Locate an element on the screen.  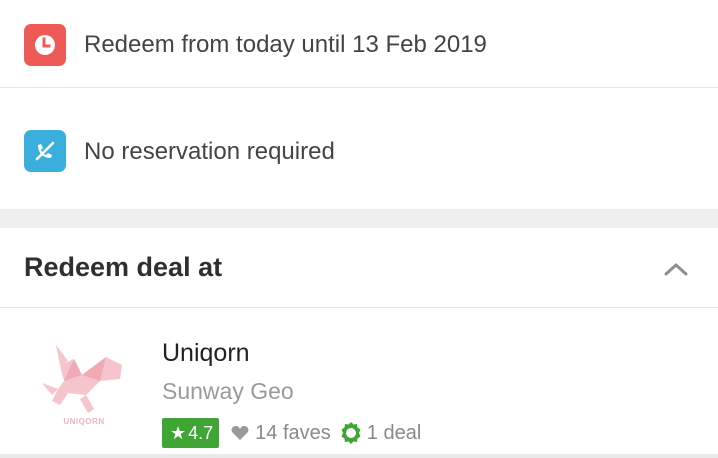
faves-label: 14 faves is located at coordinates (293, 432).